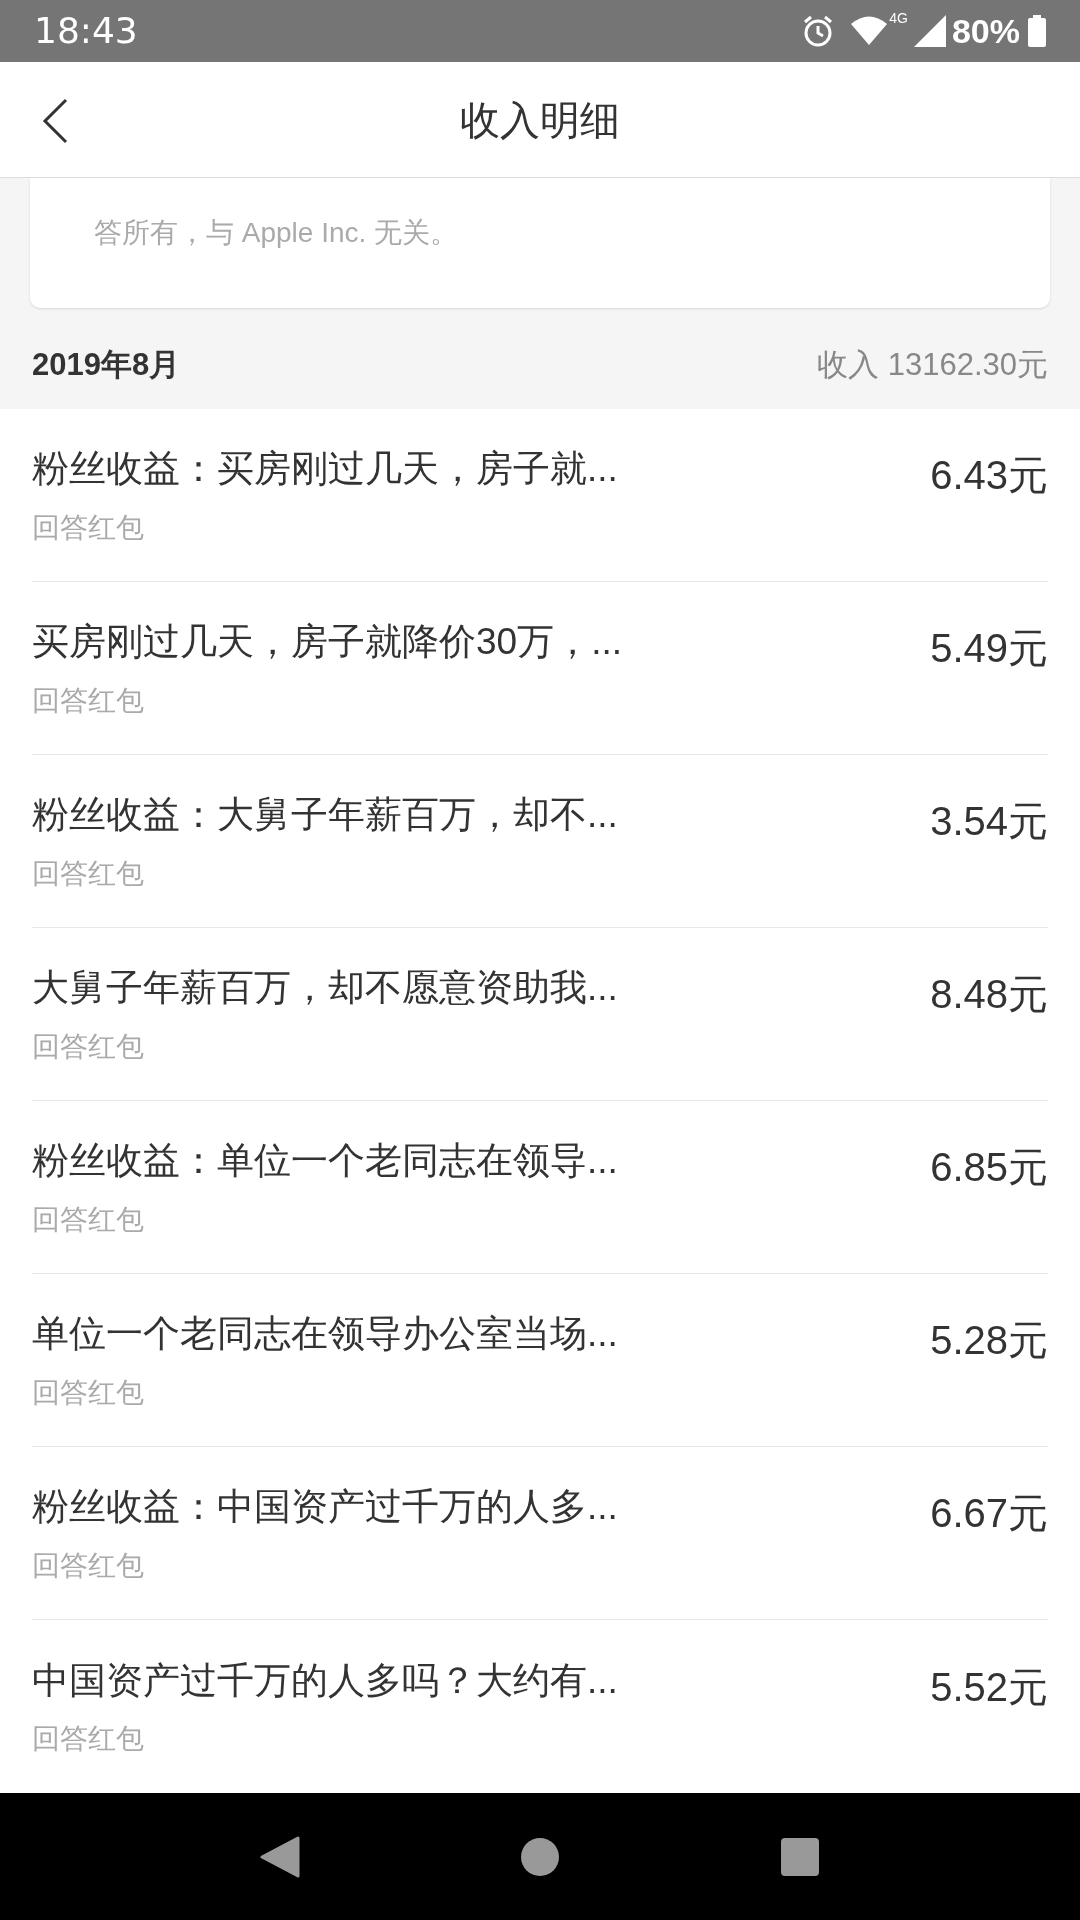 The height and width of the screenshot is (1920, 1080). What do you see at coordinates (277, 233) in the screenshot?
I see `notice-text: 答所有，与 Apple Inc. 无关。` at bounding box center [277, 233].